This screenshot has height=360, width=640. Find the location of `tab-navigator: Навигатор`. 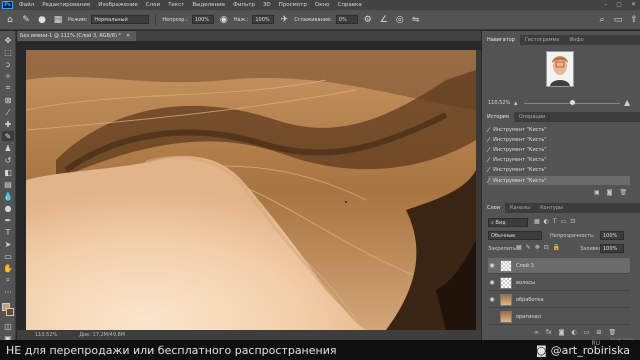

tab-navigator: Навигатор is located at coordinates (501, 40).